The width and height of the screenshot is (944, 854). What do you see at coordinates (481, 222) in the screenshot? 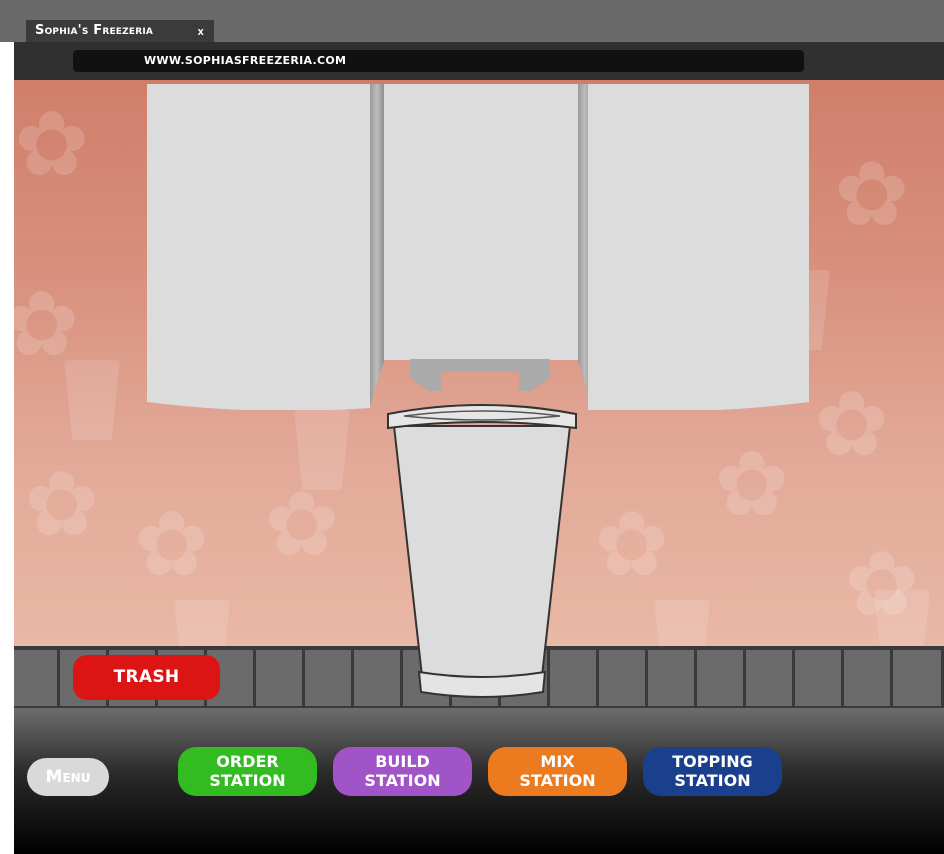
I see `machine-center-panel` at bounding box center [481, 222].